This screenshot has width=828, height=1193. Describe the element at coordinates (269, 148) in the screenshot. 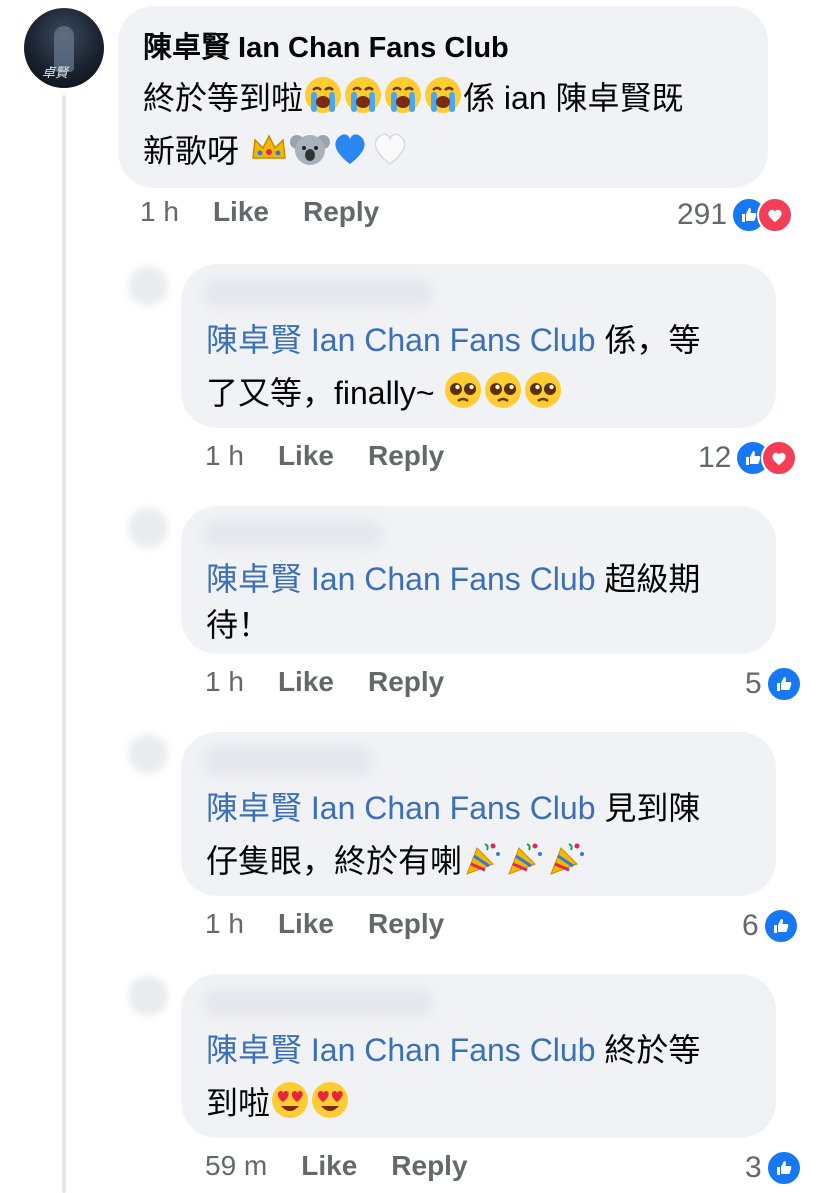

I see `crown-icon` at that location.